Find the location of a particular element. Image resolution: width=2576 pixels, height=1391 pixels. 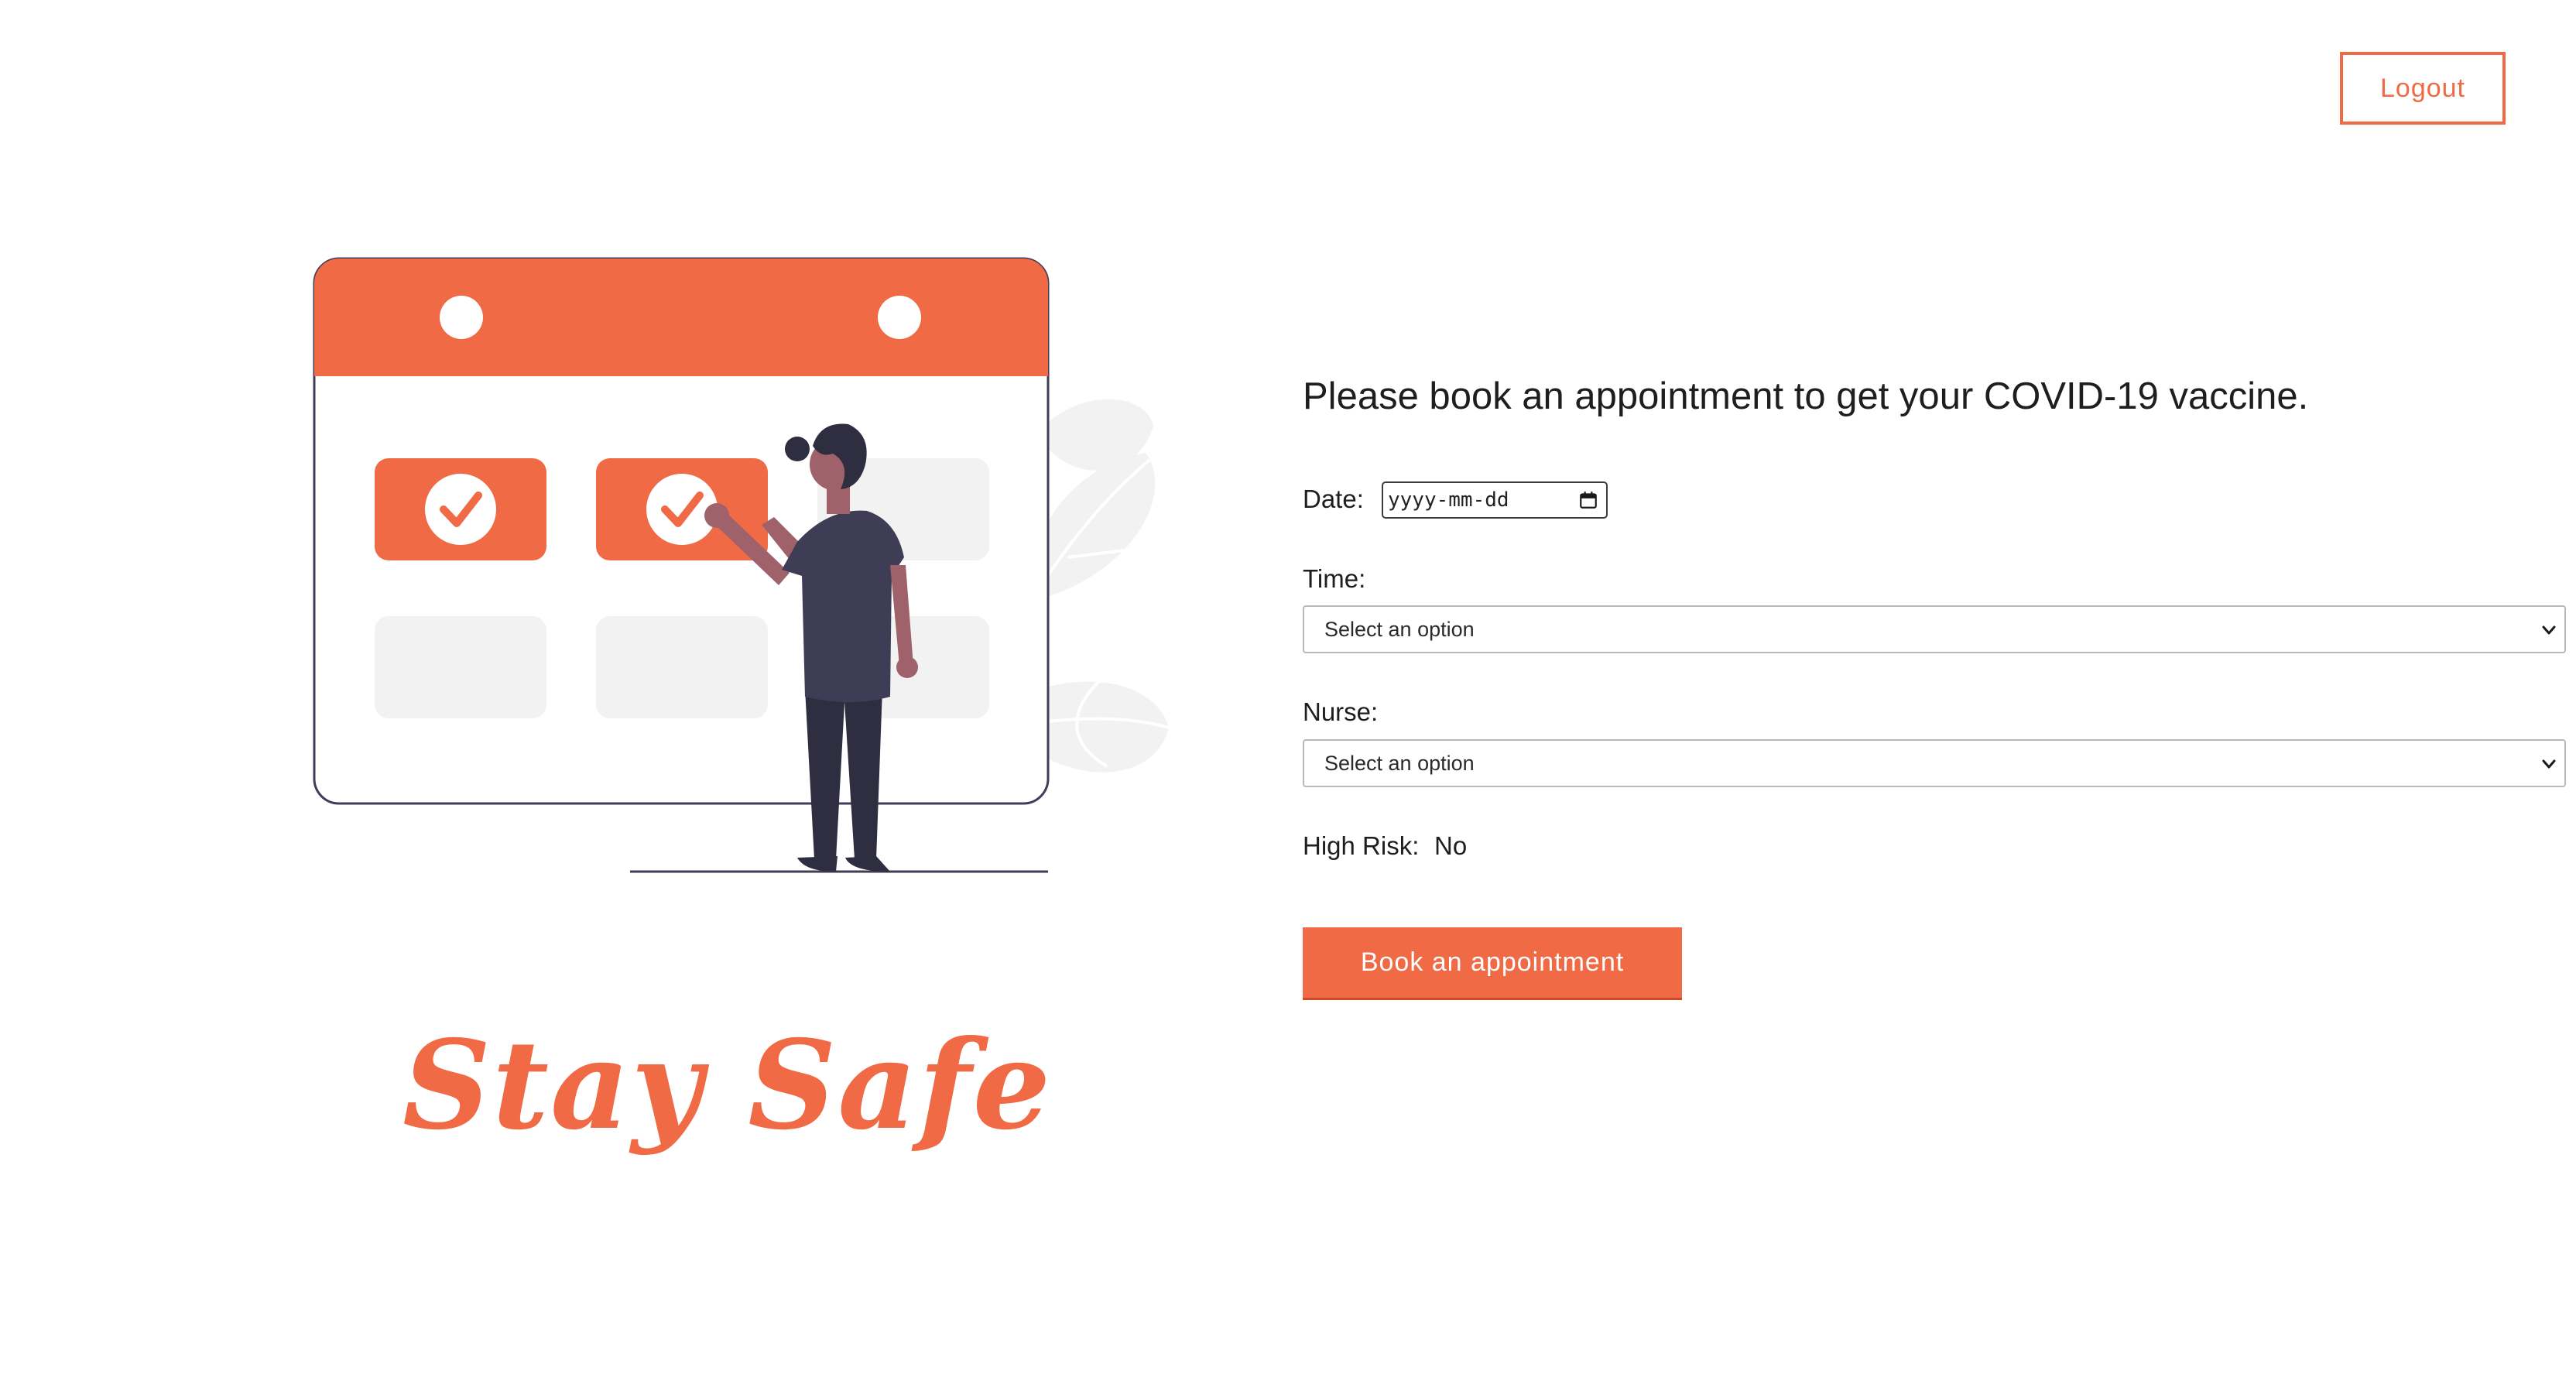

time-select: Select an option is located at coordinates (1935, 629).